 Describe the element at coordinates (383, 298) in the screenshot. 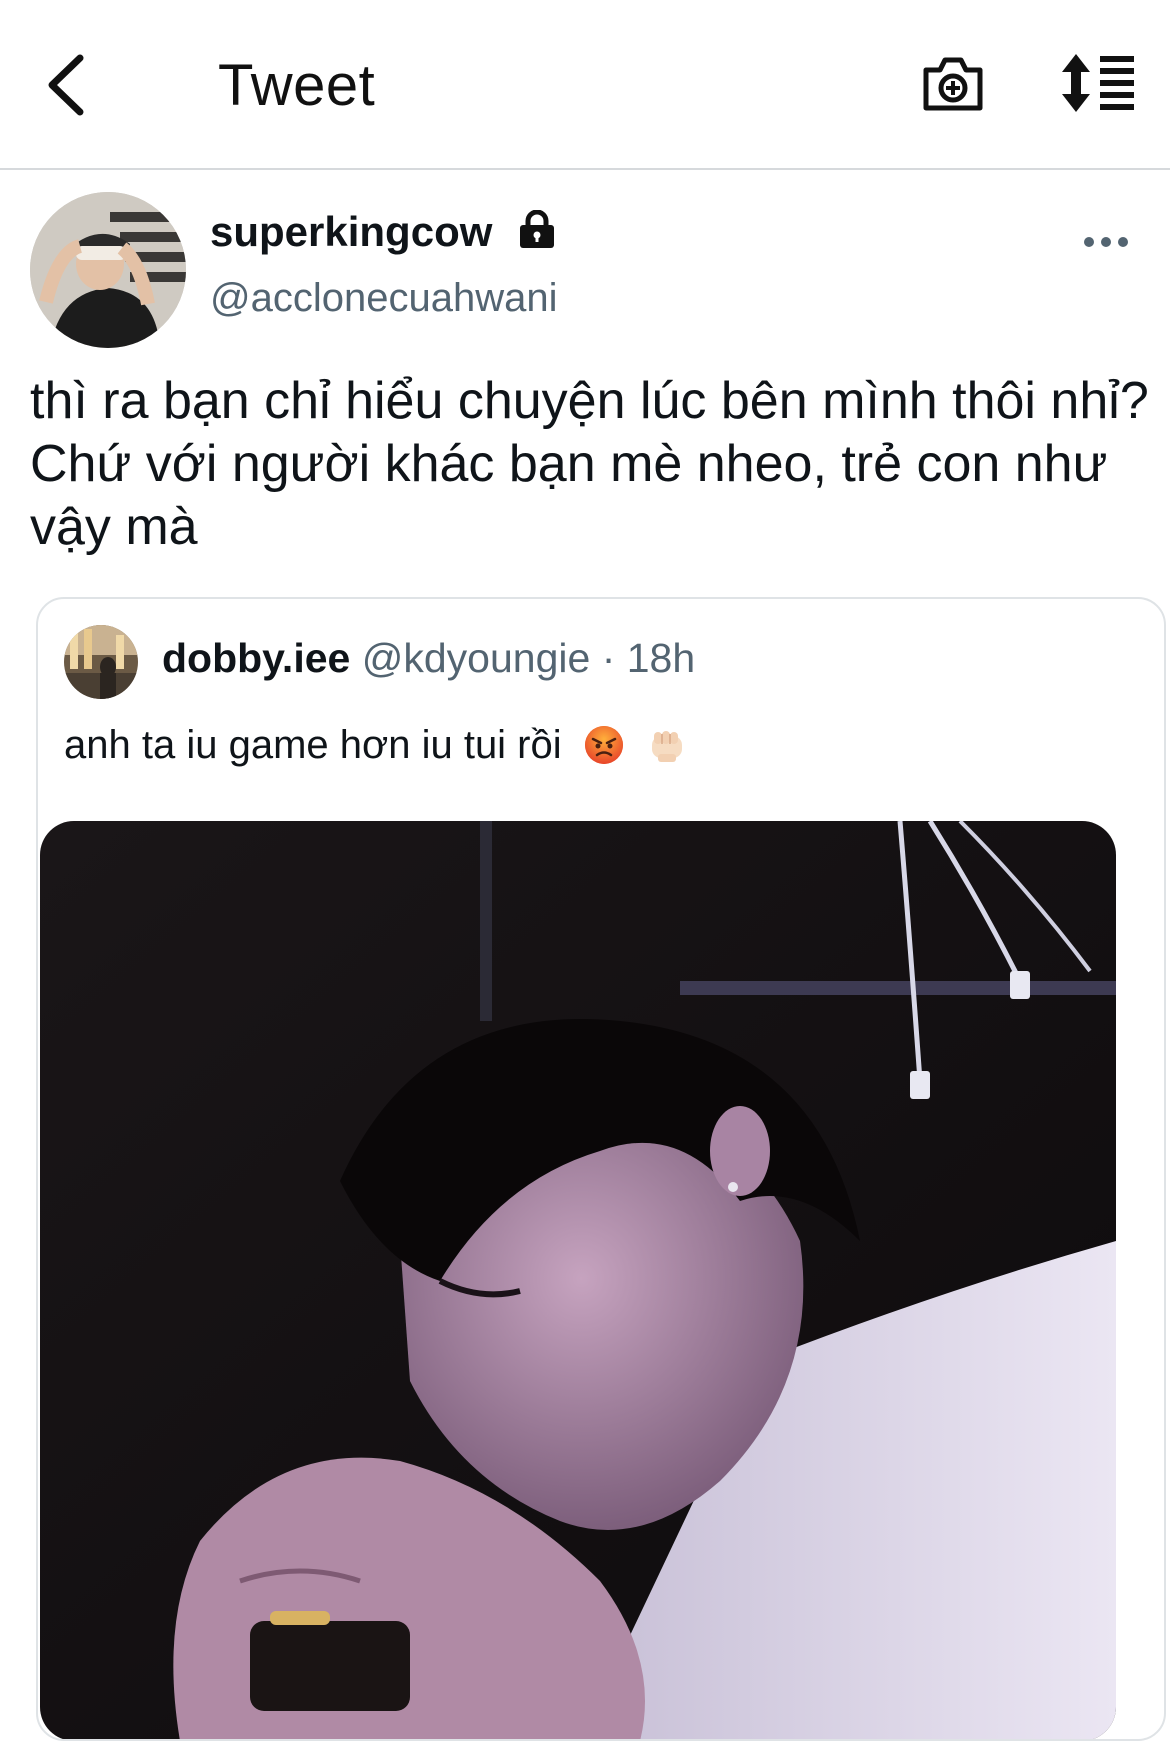

I see `author-handle: @acclonecuahwani` at that location.